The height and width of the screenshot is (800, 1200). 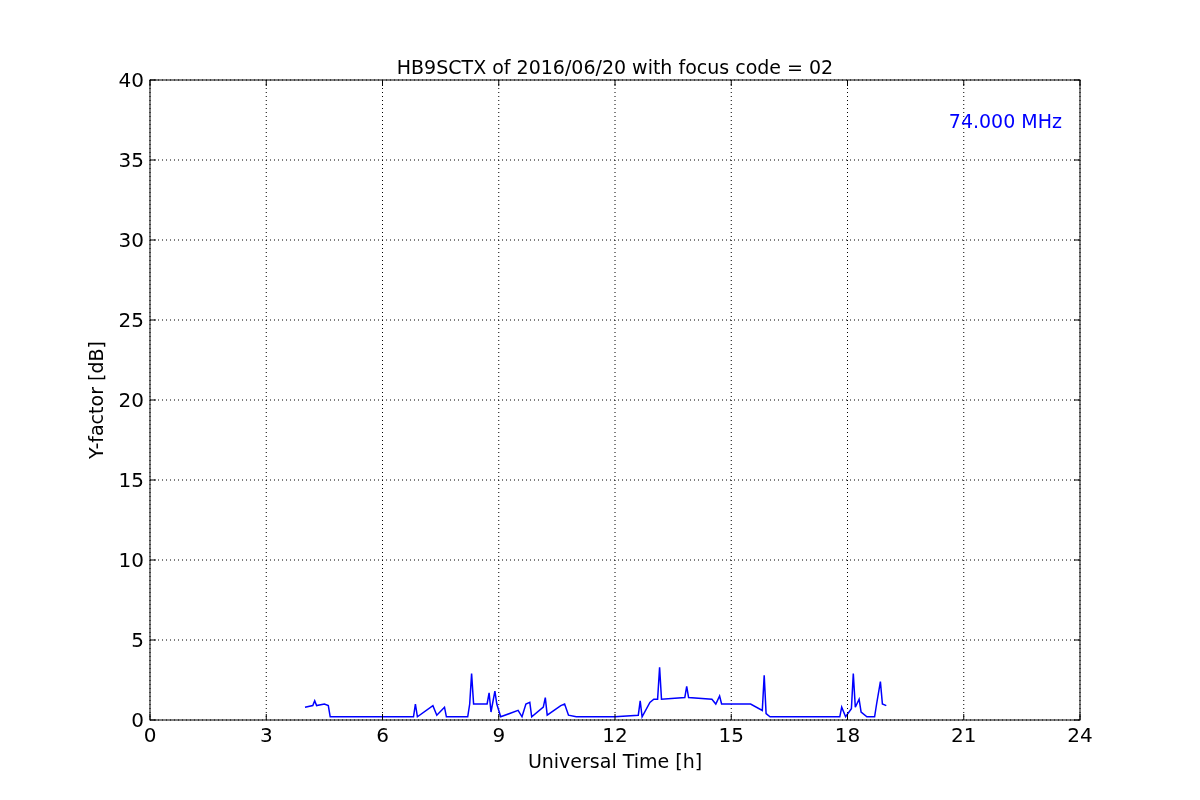 What do you see at coordinates (150, 735) in the screenshot?
I see `x-tick-label: 0` at bounding box center [150, 735].